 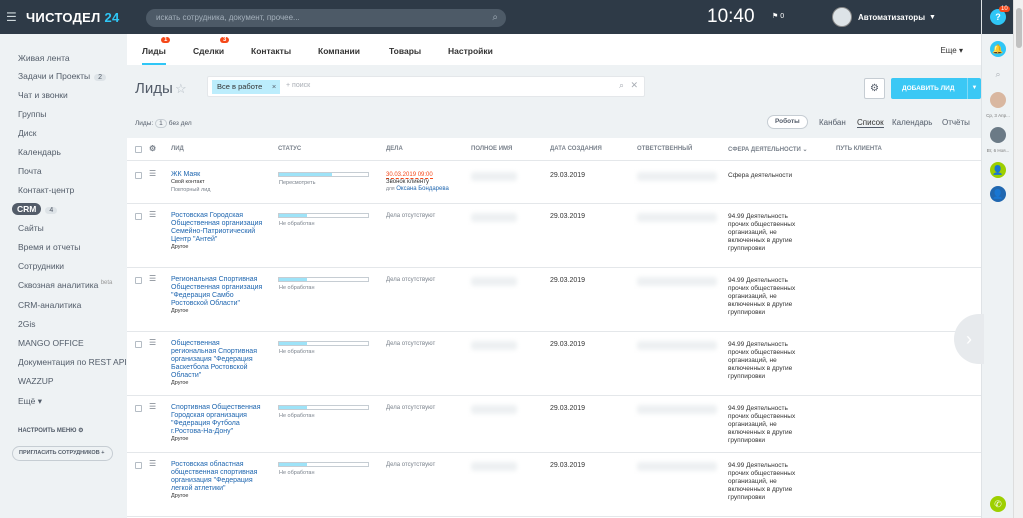 I want to click on select-all-checkbox, so click(x=138, y=149).